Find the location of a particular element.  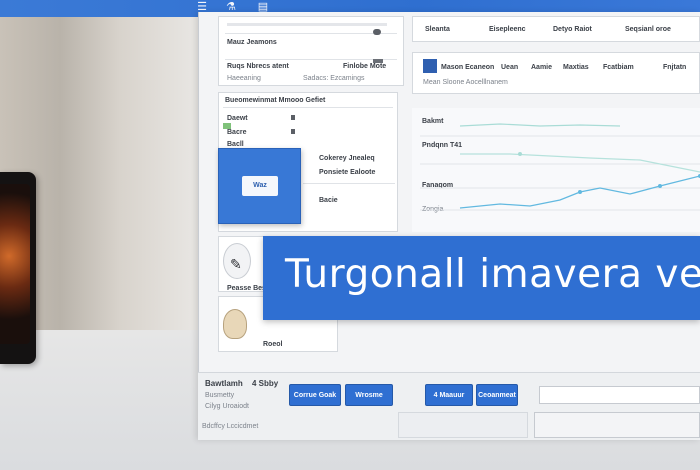

action-button: 4 Maauur is located at coordinates (449, 395).